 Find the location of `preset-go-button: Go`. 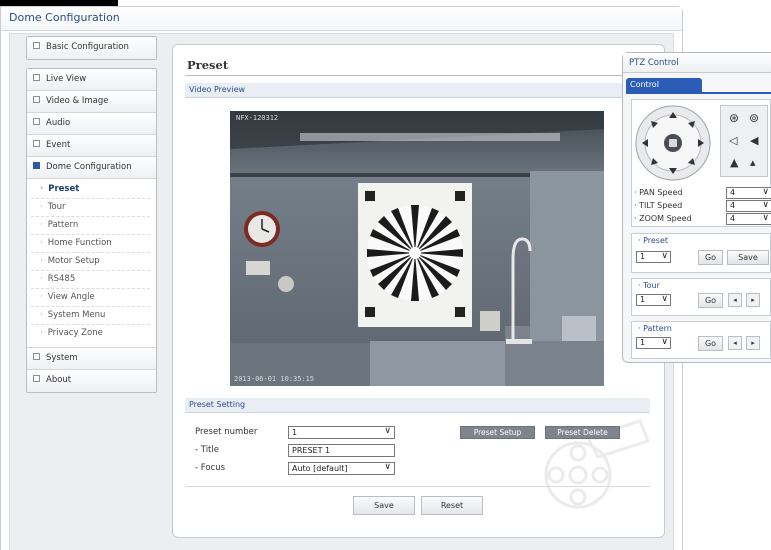

preset-go-button: Go is located at coordinates (710, 257).